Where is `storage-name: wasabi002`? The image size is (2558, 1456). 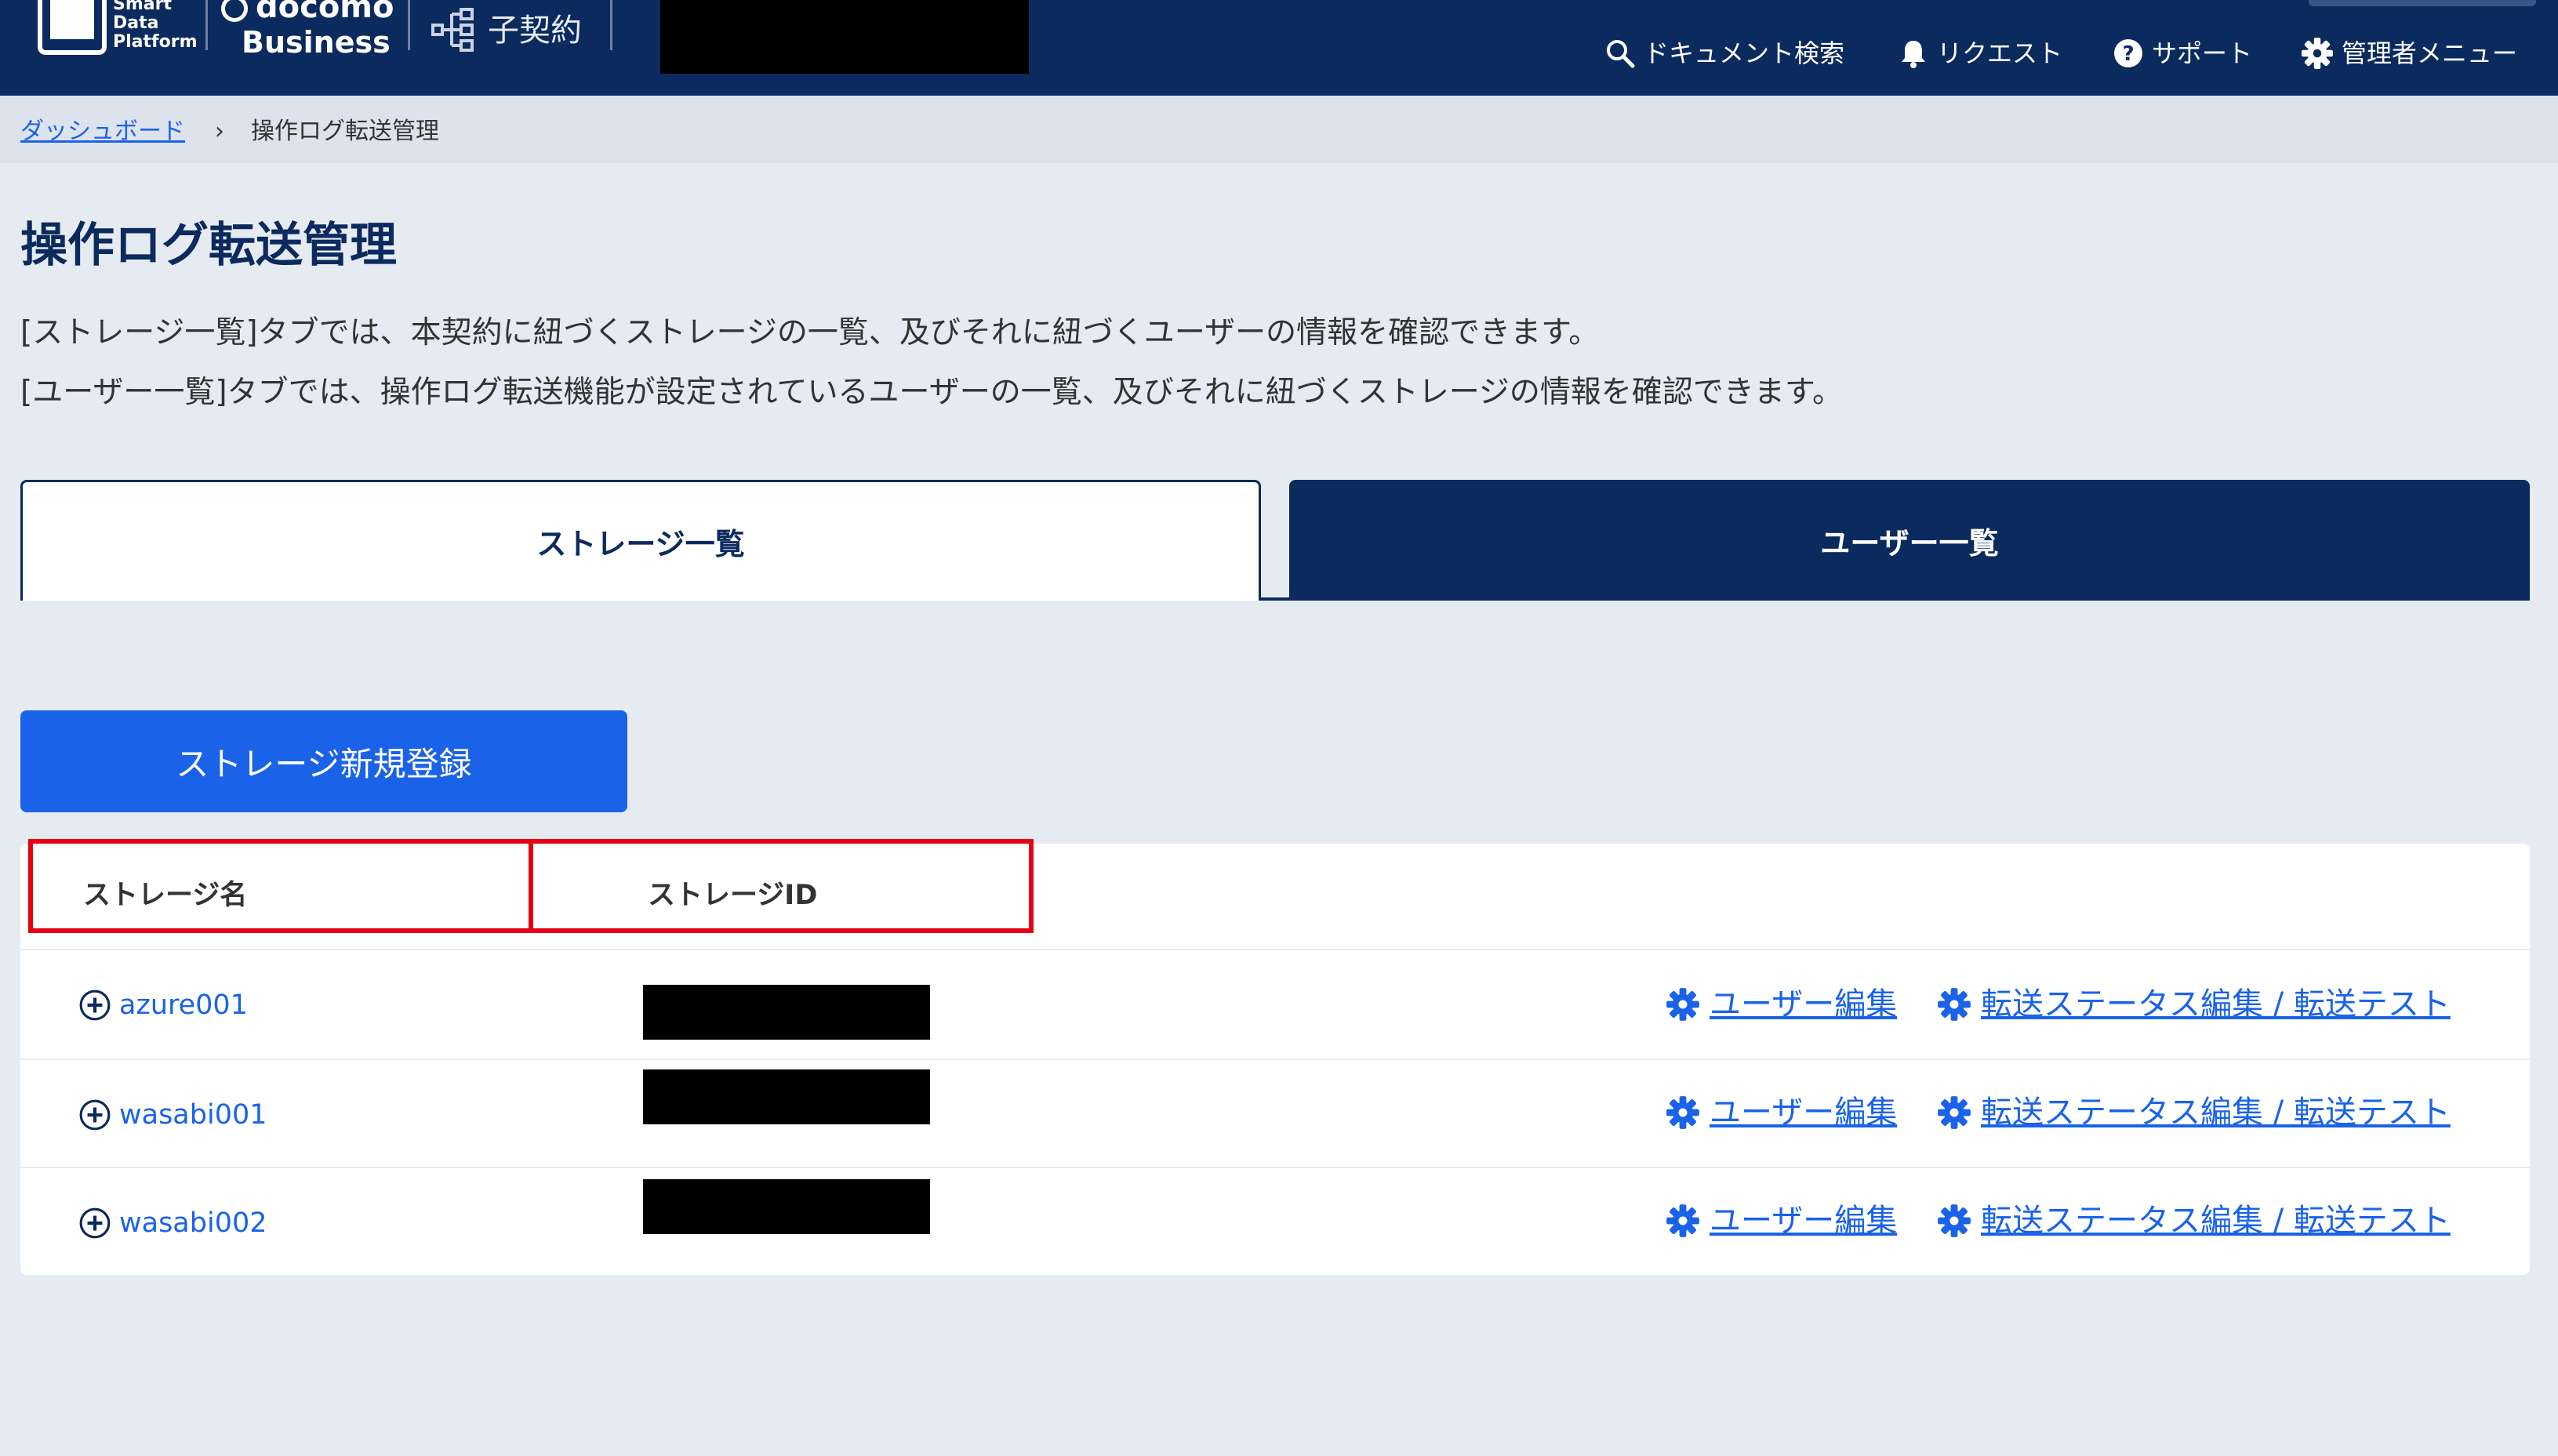 storage-name: wasabi002 is located at coordinates (193, 1223).